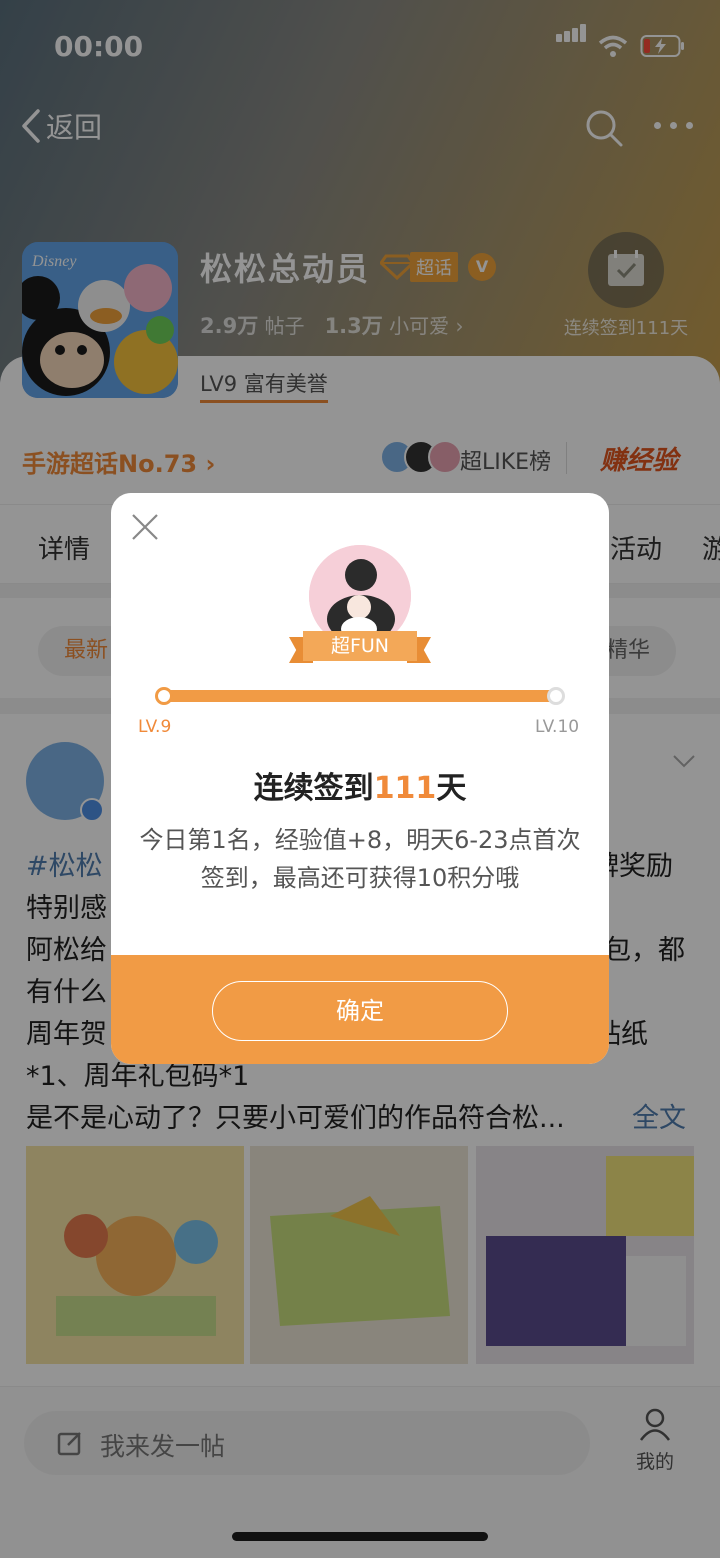  Describe the element at coordinates (556, 696) in the screenshot. I see `progress-end-dot` at that location.